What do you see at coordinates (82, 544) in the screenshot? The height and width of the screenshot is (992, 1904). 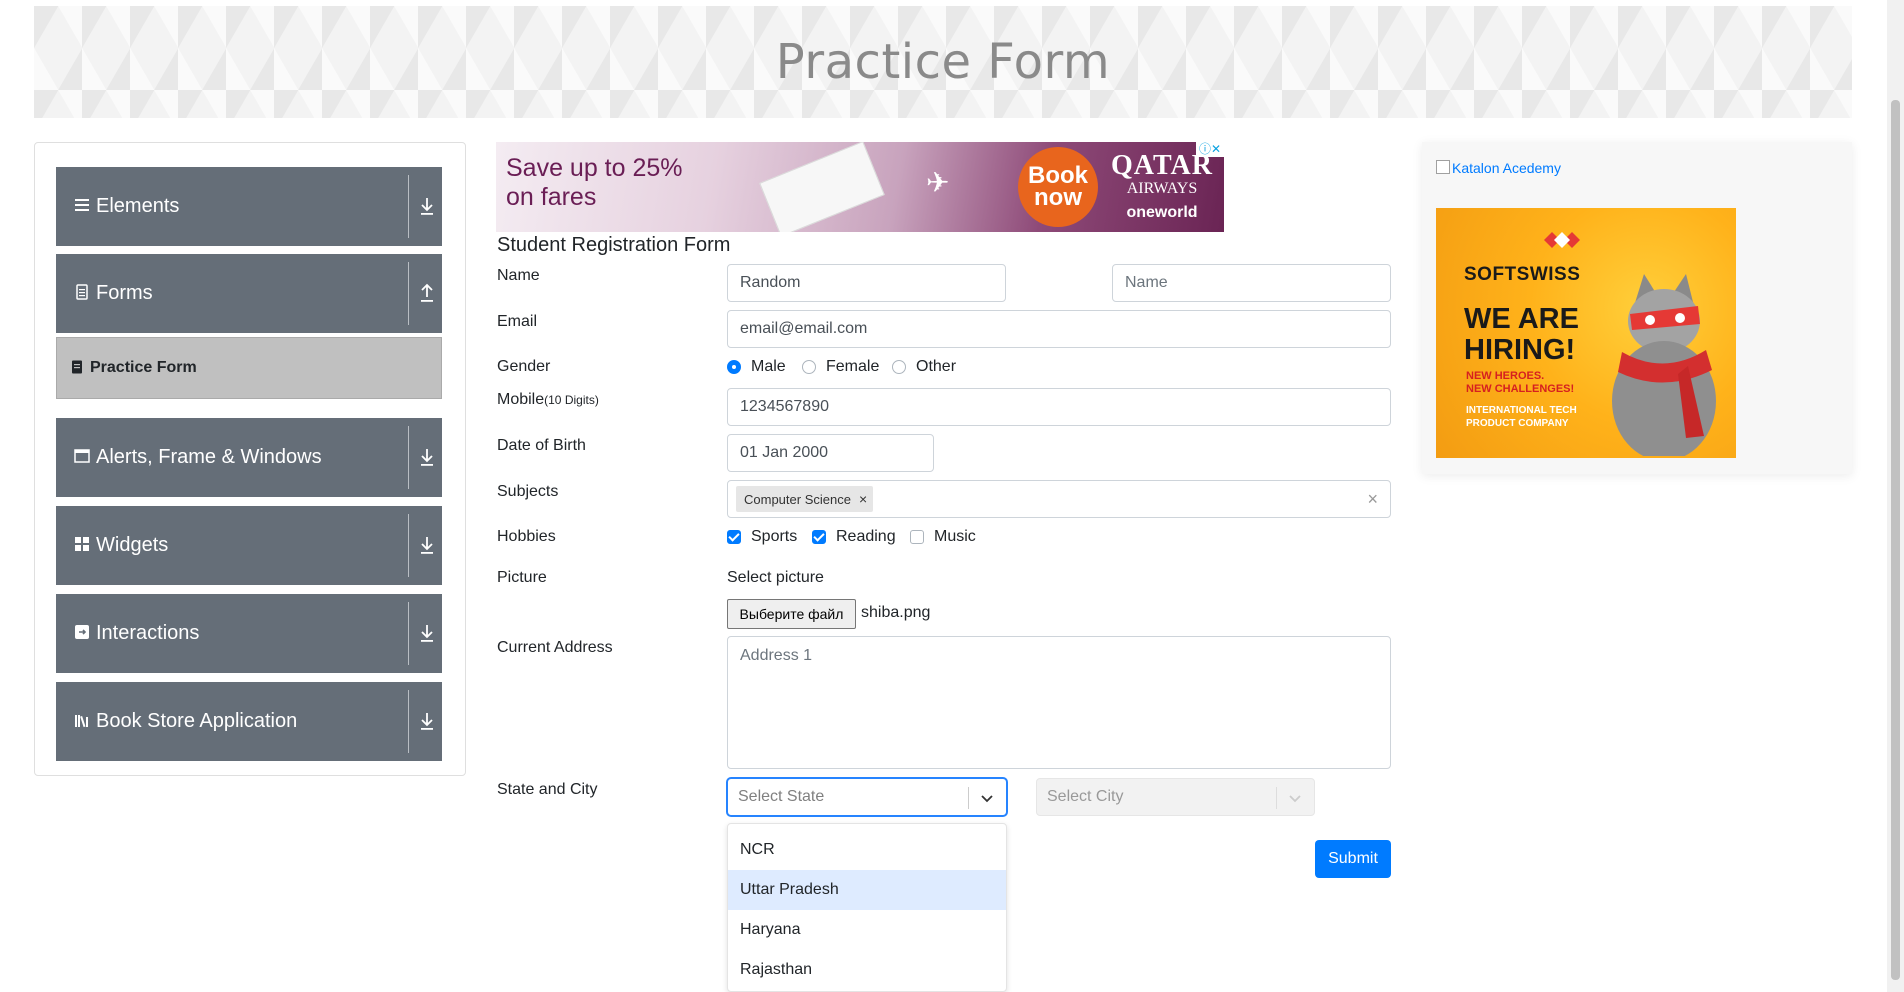 I see `widgets-icon` at bounding box center [82, 544].